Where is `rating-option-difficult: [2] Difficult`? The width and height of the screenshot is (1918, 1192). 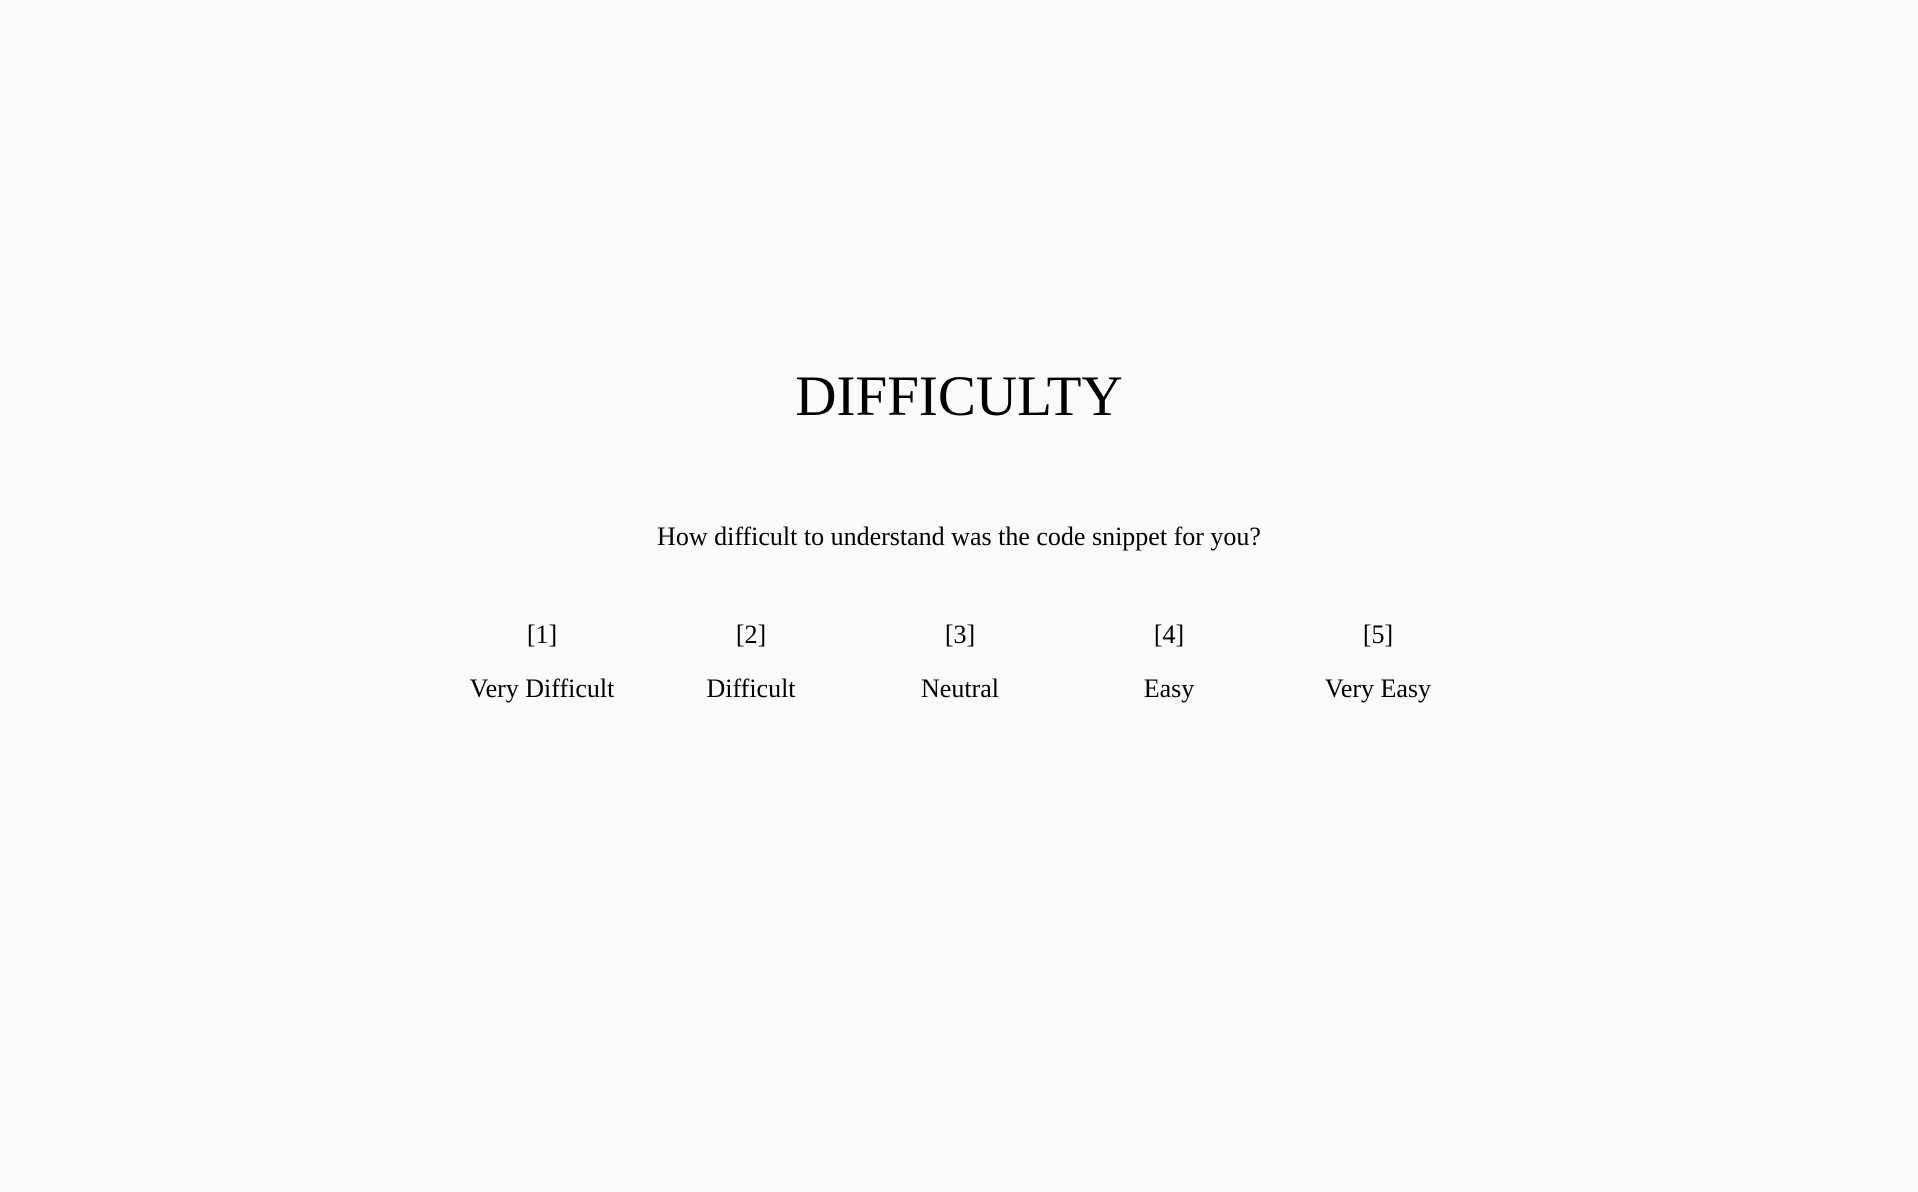 rating-option-difficult: [2] Difficult is located at coordinates (751, 662).